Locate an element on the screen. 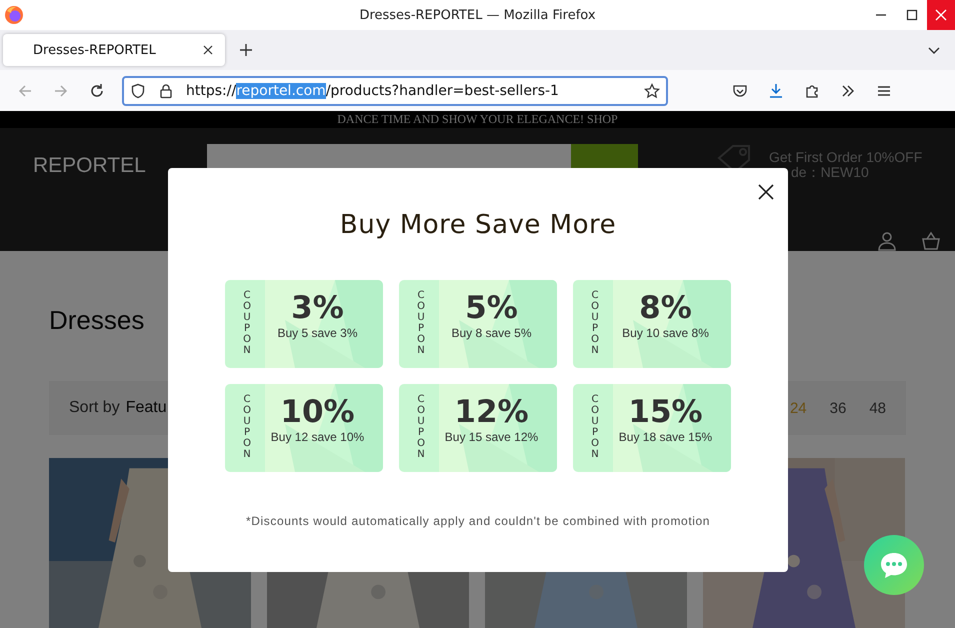 This screenshot has height=628, width=955. coupon-card: COUPON 5% Buy 8 save 5% is located at coordinates (478, 324).